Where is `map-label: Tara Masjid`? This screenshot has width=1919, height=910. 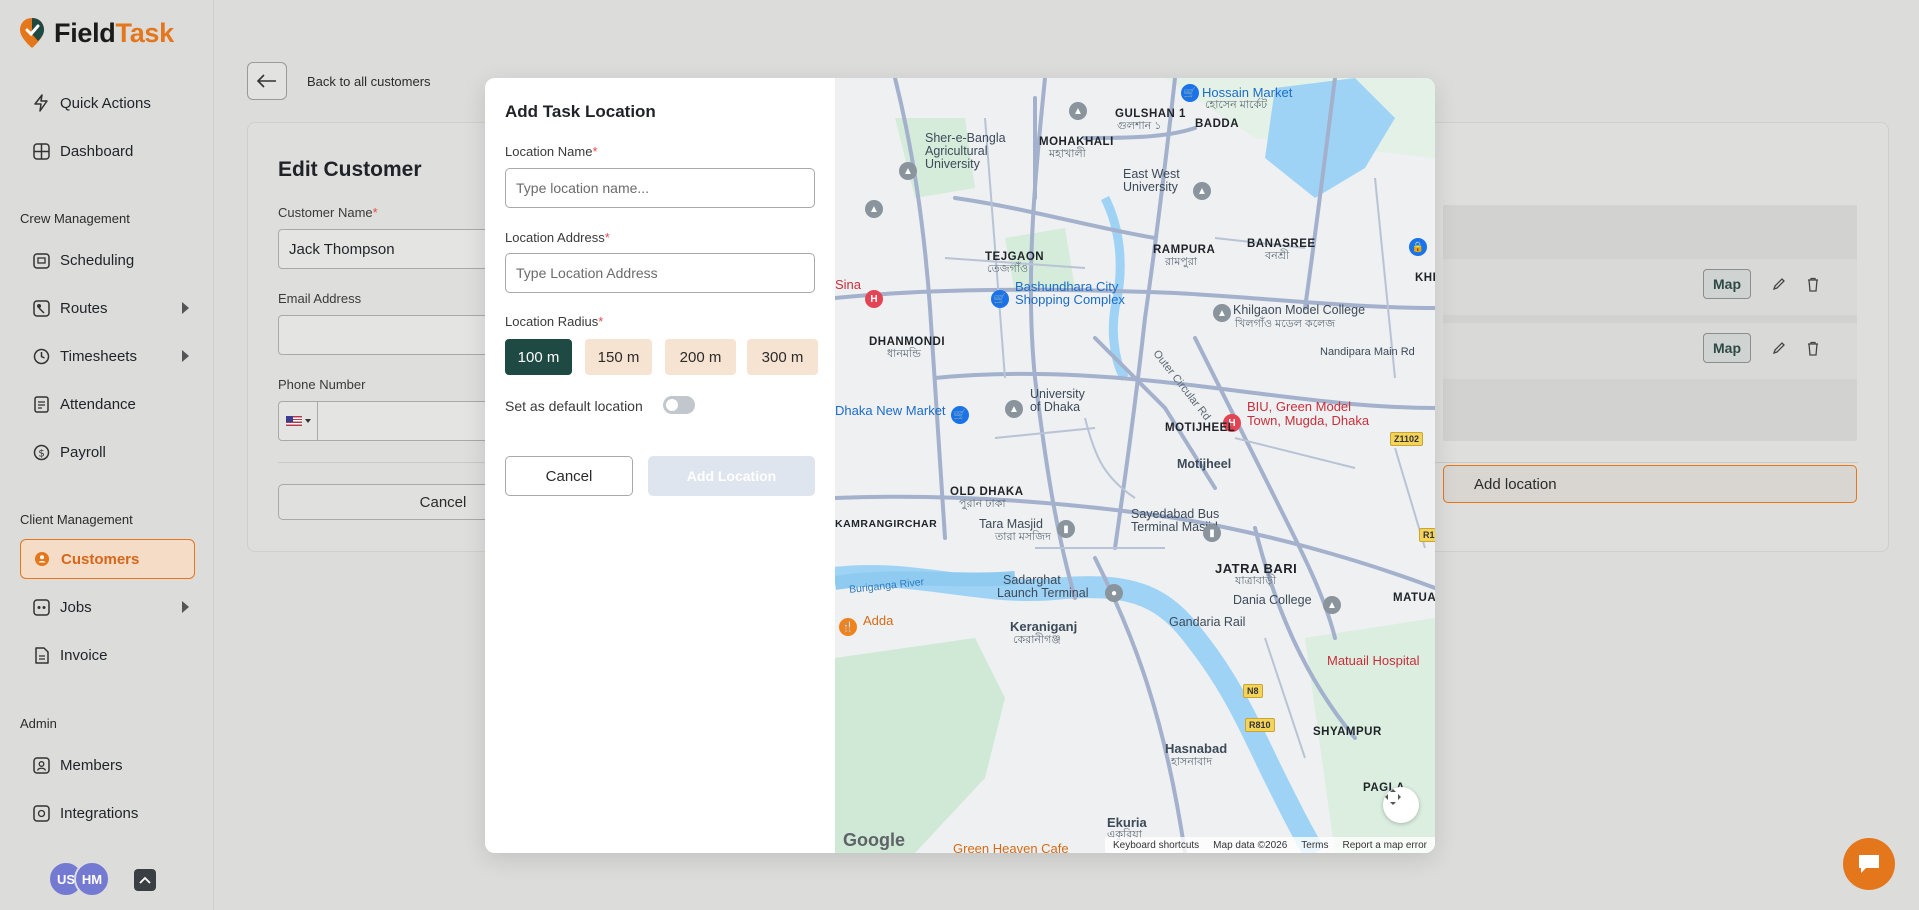
map-label: Tara Masjid is located at coordinates (1011, 524).